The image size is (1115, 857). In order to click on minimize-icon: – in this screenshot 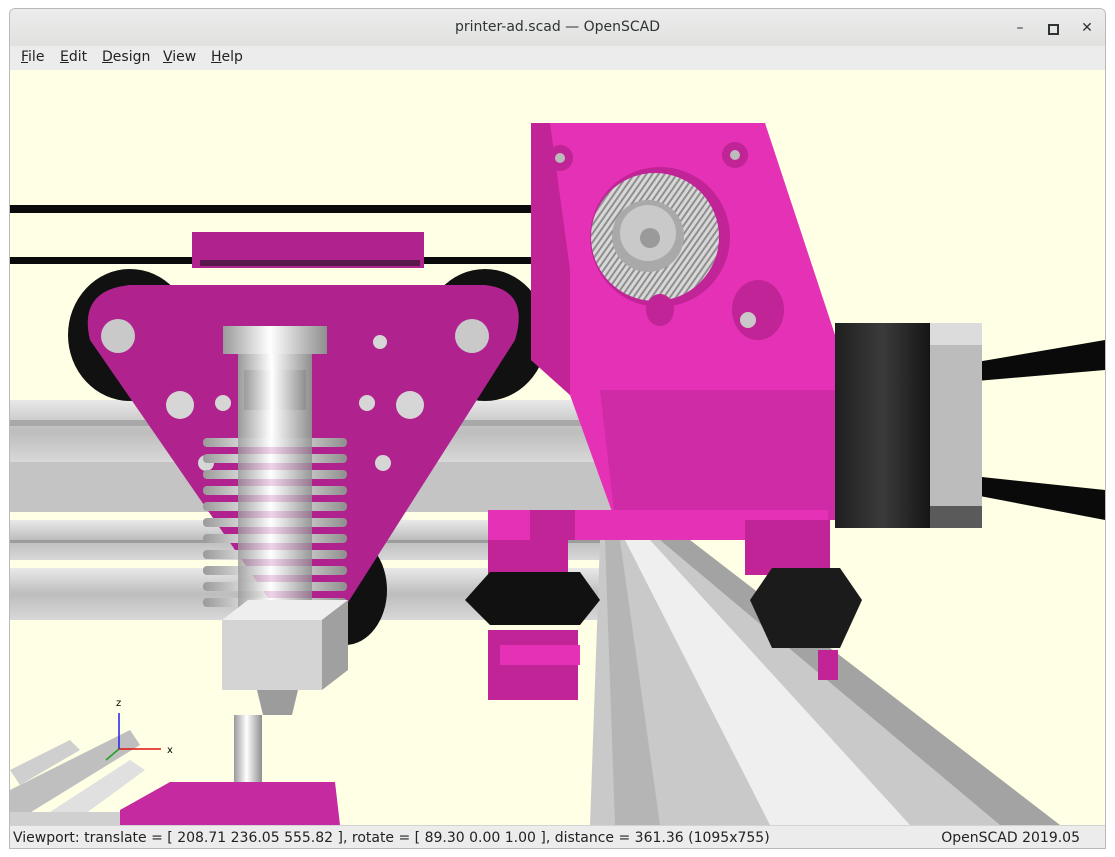, I will do `click(1020, 28)`.